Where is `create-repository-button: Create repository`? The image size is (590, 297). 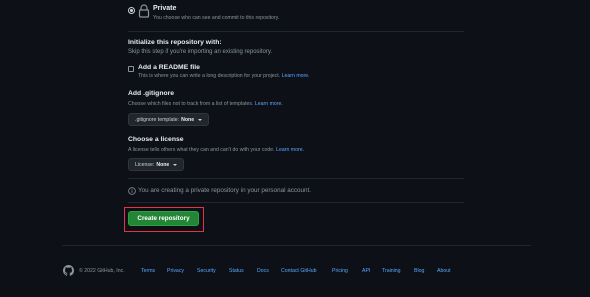 create-repository-button: Create repository is located at coordinates (163, 218).